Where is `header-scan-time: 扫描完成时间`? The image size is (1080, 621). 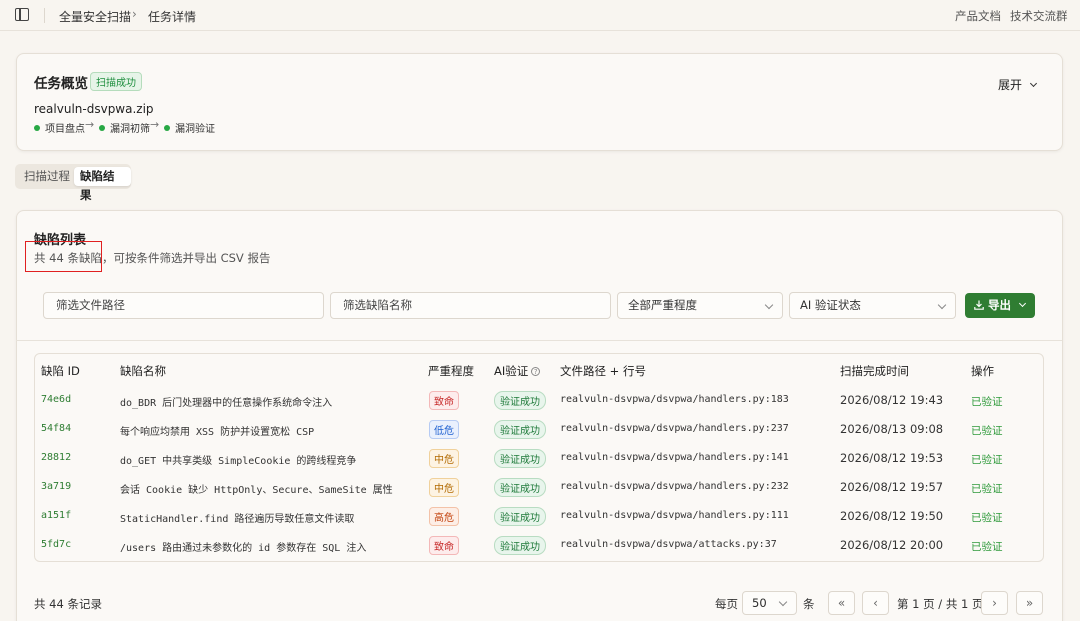
header-scan-time: 扫描完成时间 is located at coordinates (874, 371).